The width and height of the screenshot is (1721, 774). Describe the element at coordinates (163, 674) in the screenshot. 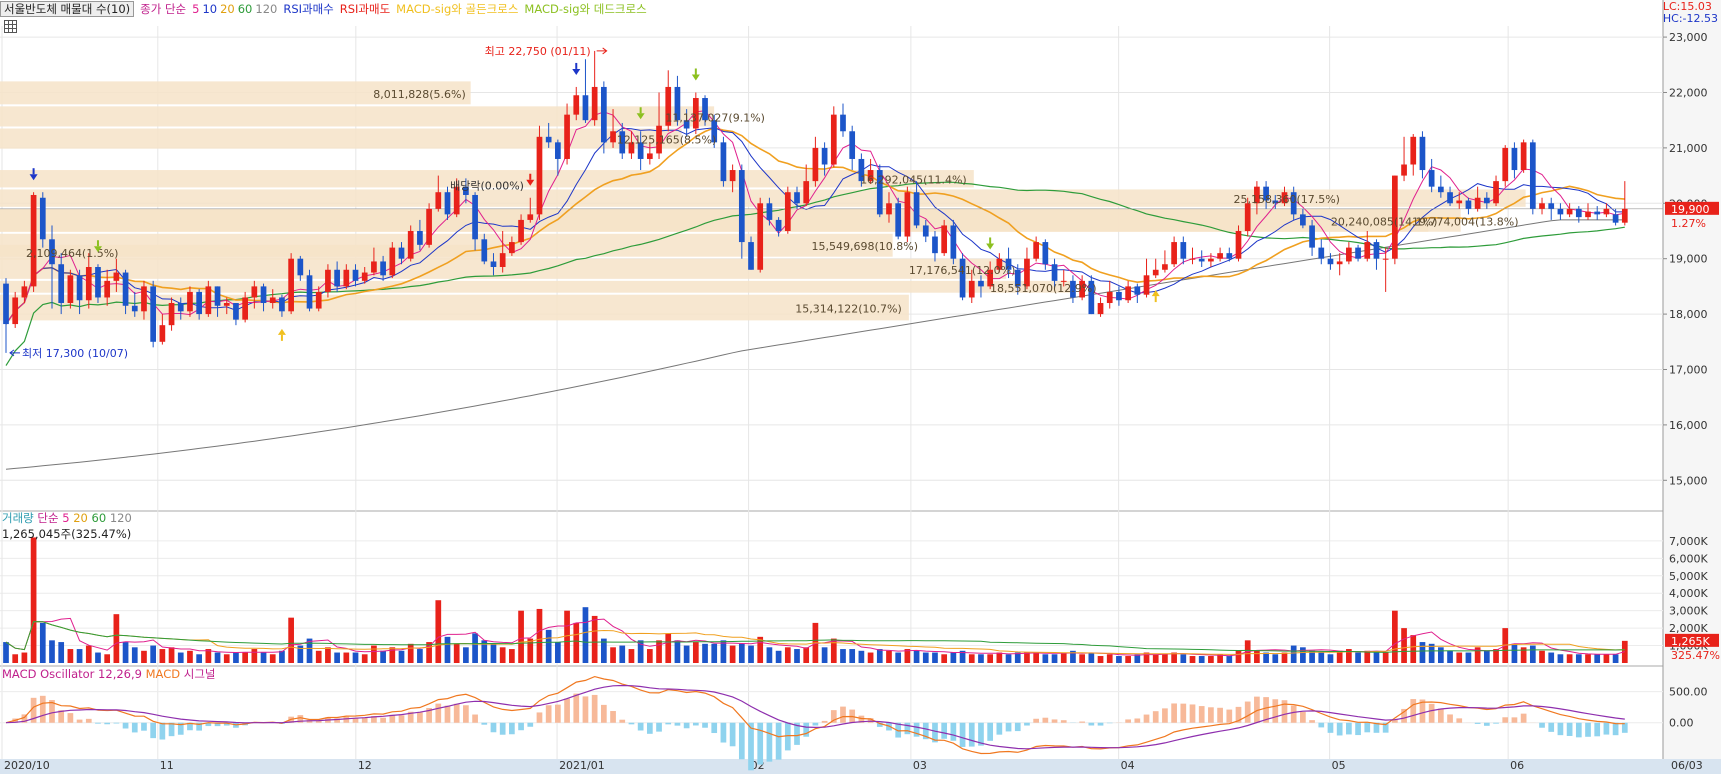

I see `macd-legend-macd: MACD` at that location.